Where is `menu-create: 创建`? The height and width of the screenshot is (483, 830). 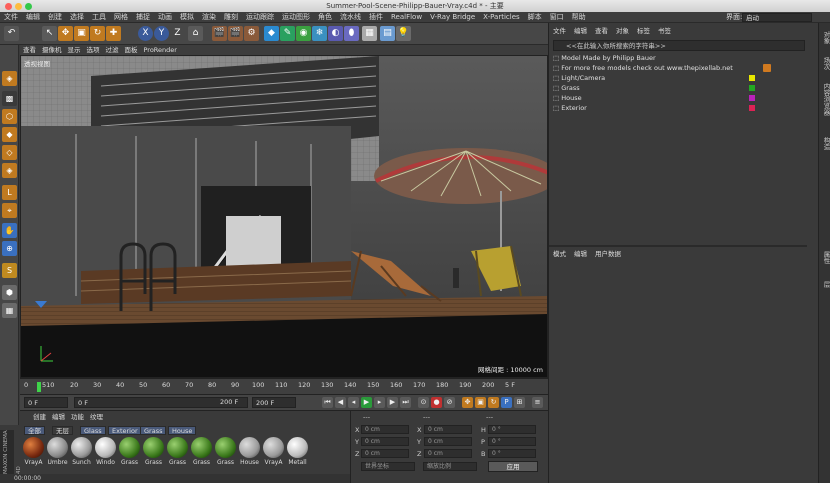 menu-create: 创建 is located at coordinates (55, 17).